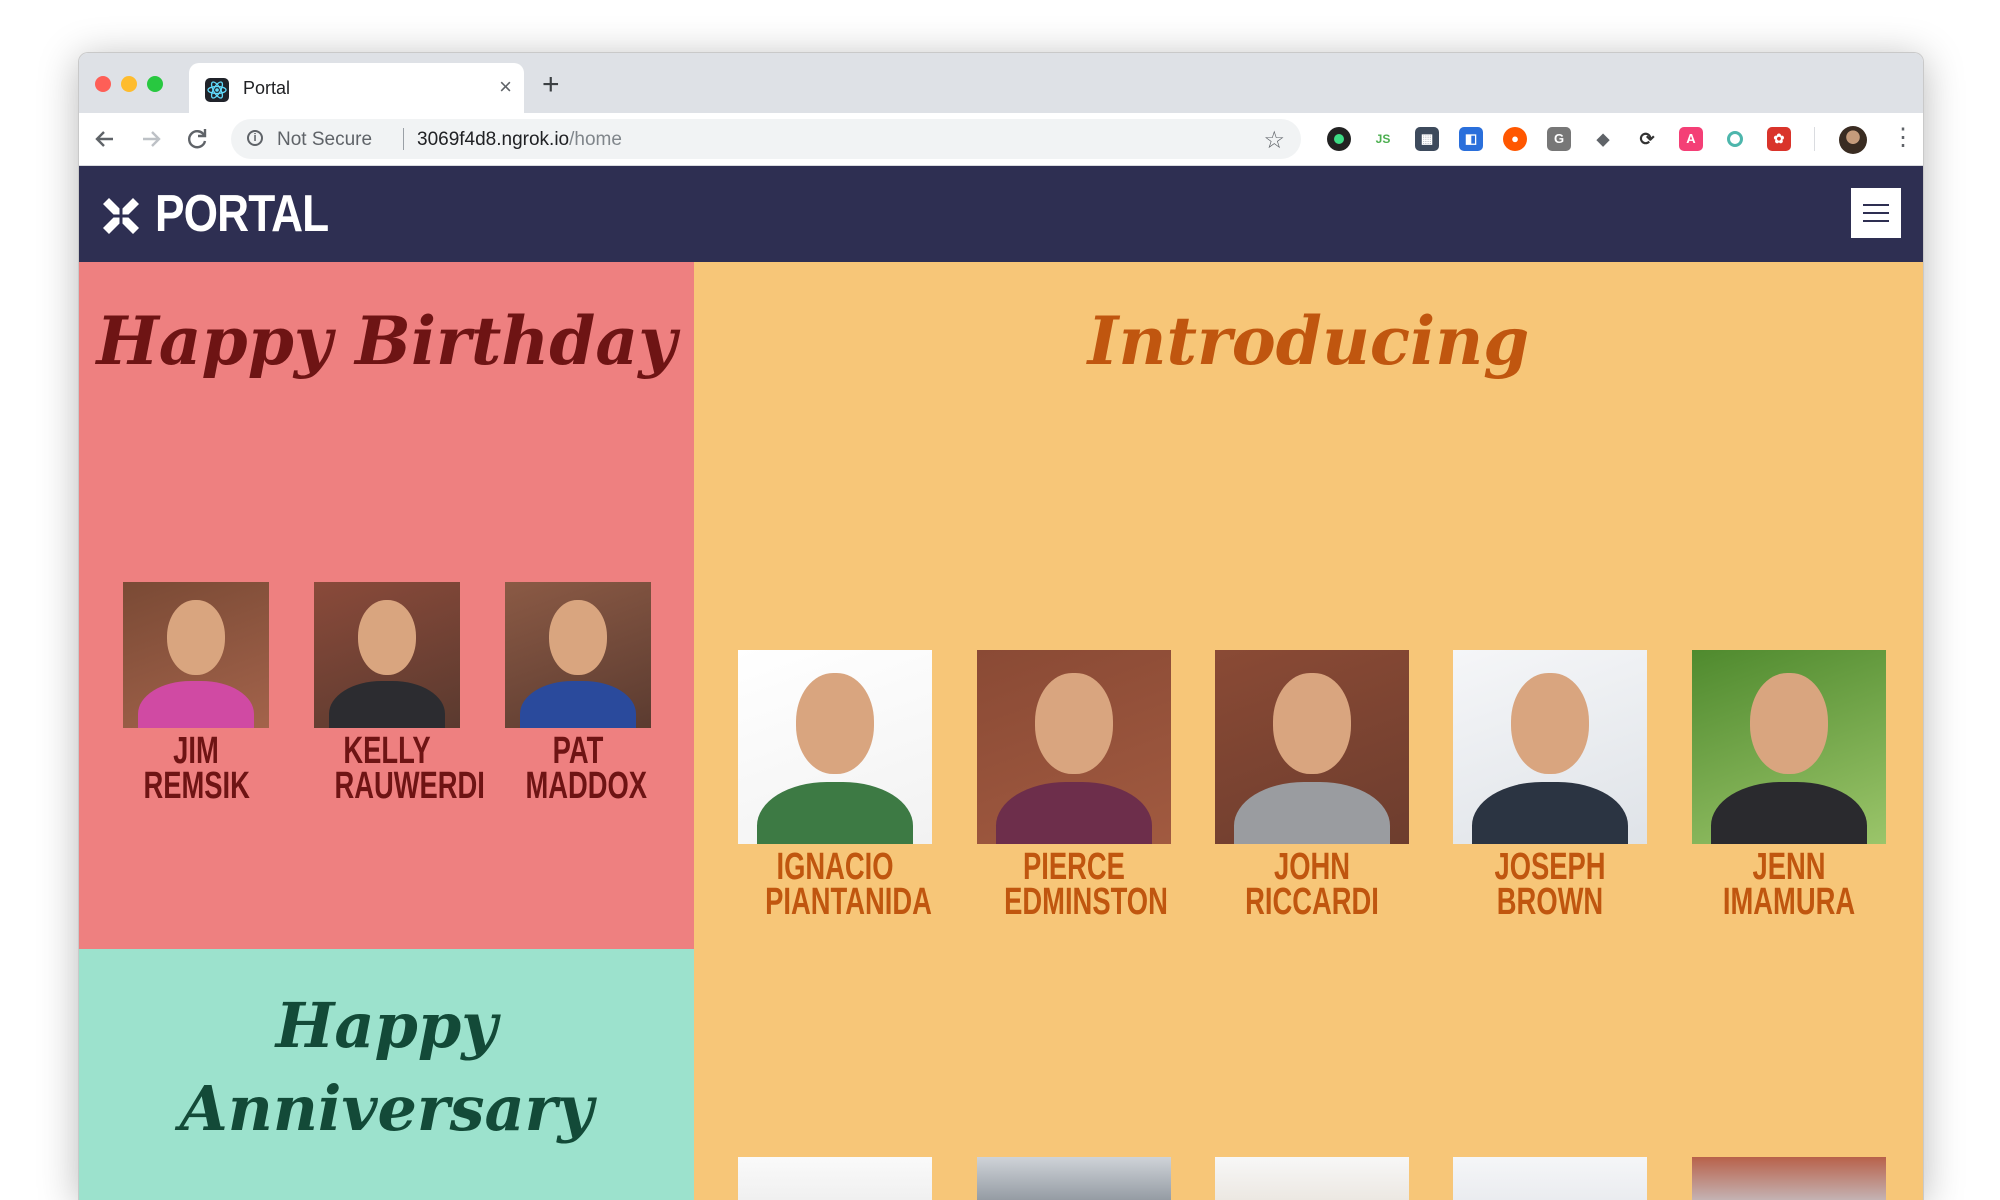 Image resolution: width=2000 pixels, height=1200 pixels. I want to click on nodejs-ext-icon: JS, so click(1383, 139).